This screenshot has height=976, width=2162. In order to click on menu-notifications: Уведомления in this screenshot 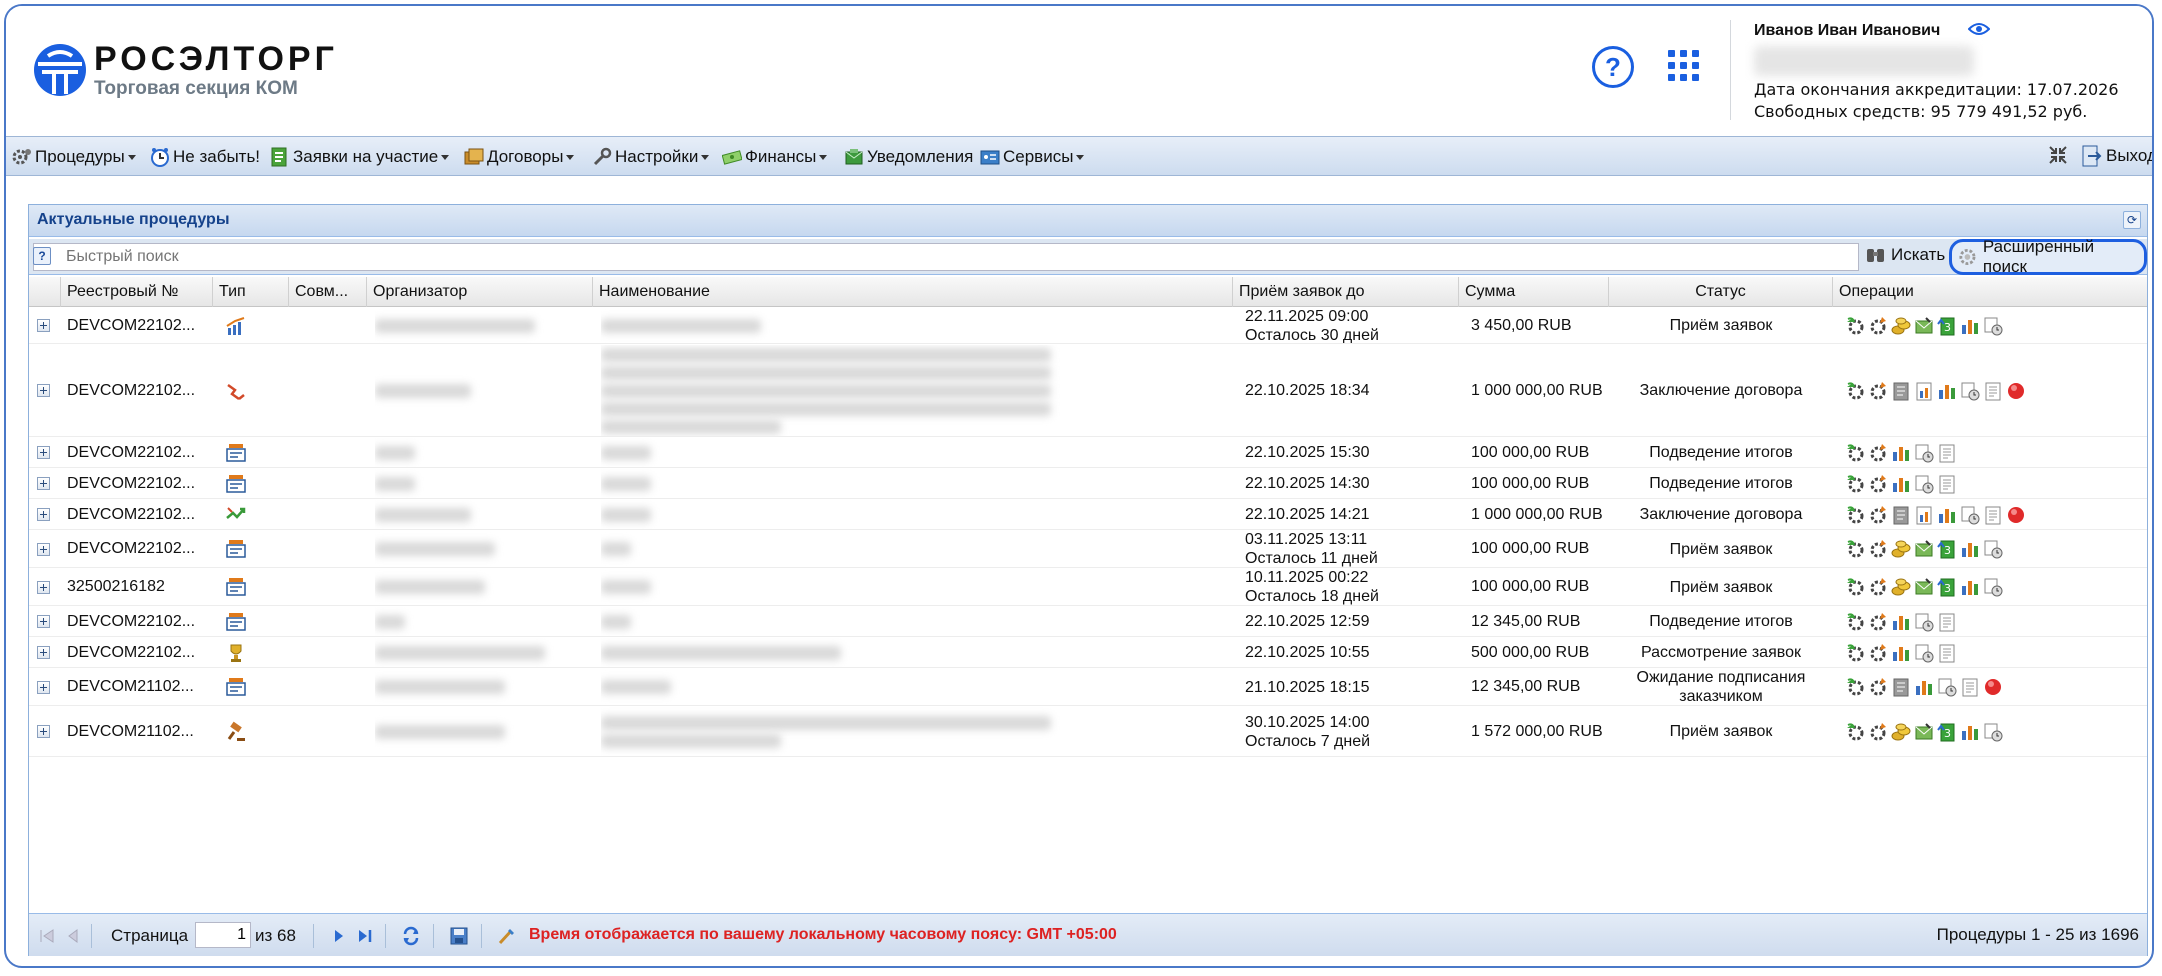, I will do `click(908, 157)`.